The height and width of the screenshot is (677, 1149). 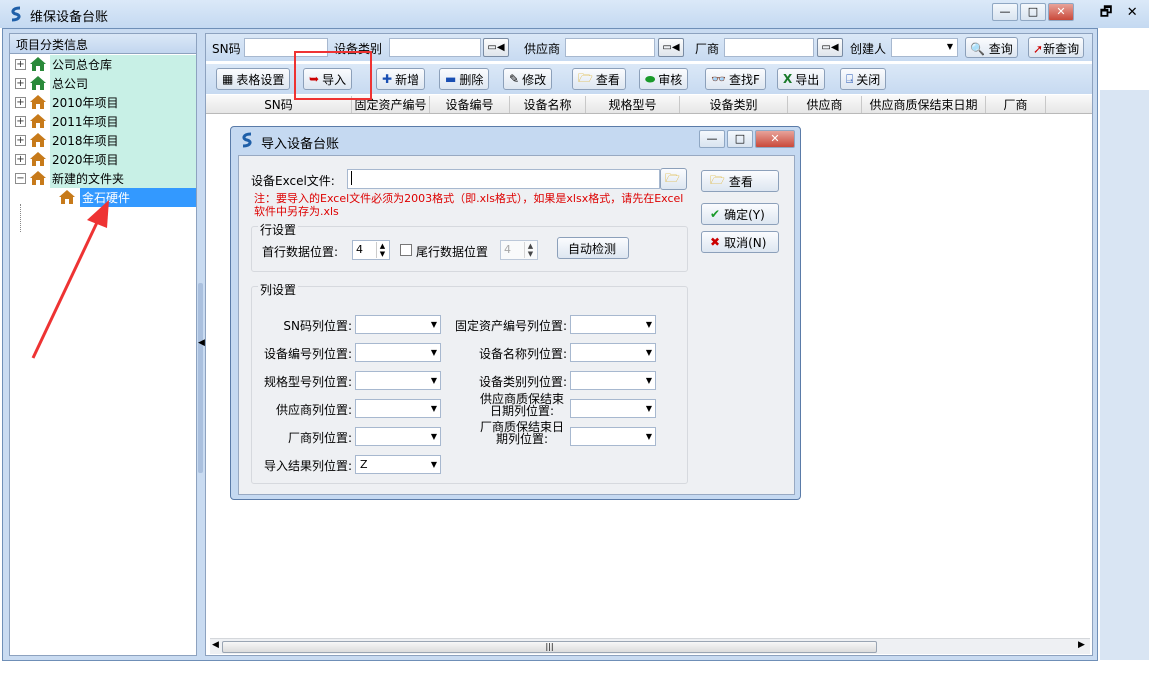 I want to click on name-col-select: ▼, so click(x=613, y=352).